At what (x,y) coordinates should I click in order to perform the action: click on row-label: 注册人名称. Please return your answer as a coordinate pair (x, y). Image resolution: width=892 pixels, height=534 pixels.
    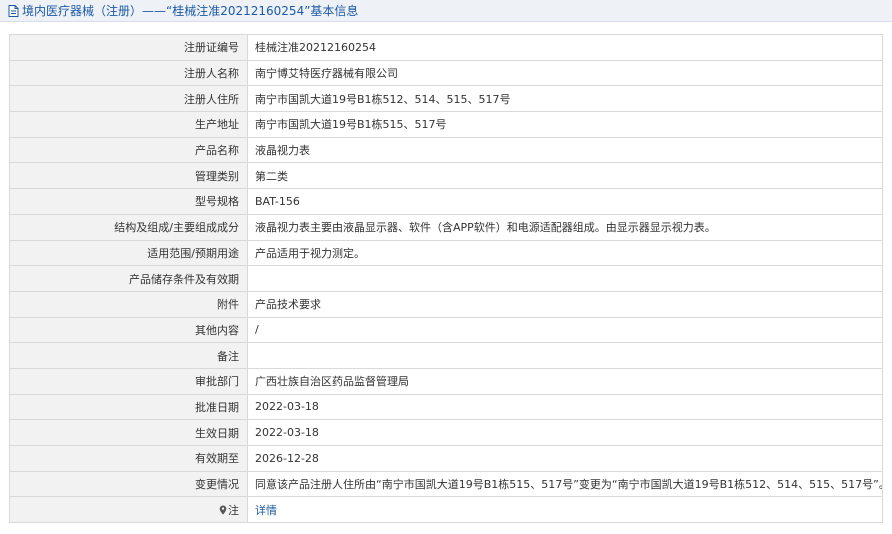
    Looking at the image, I should click on (128, 73).